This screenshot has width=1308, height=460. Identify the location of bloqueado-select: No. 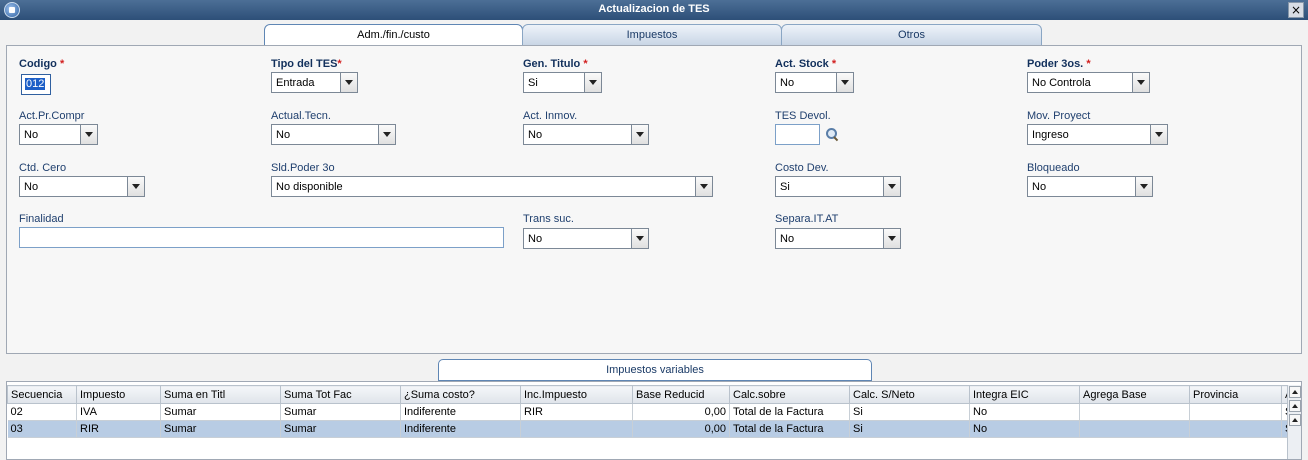
(1090, 186).